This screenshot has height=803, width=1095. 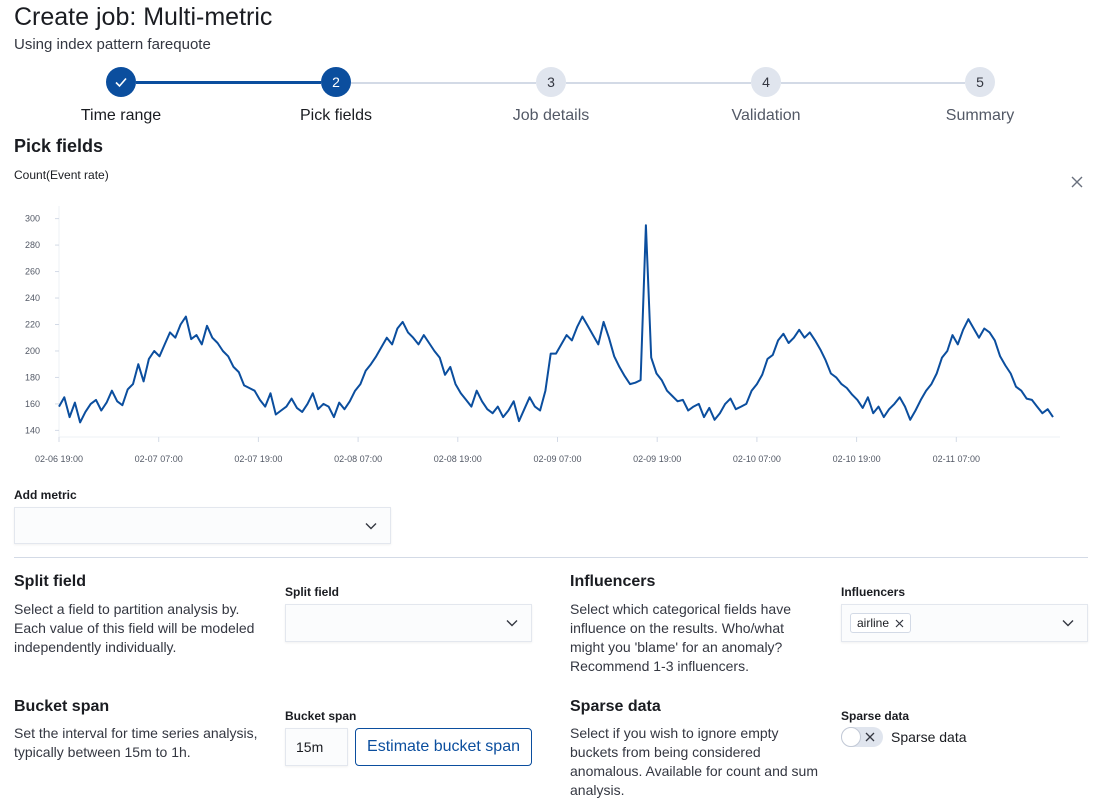 I want to click on remove-metric-button, so click(x=1077, y=182).